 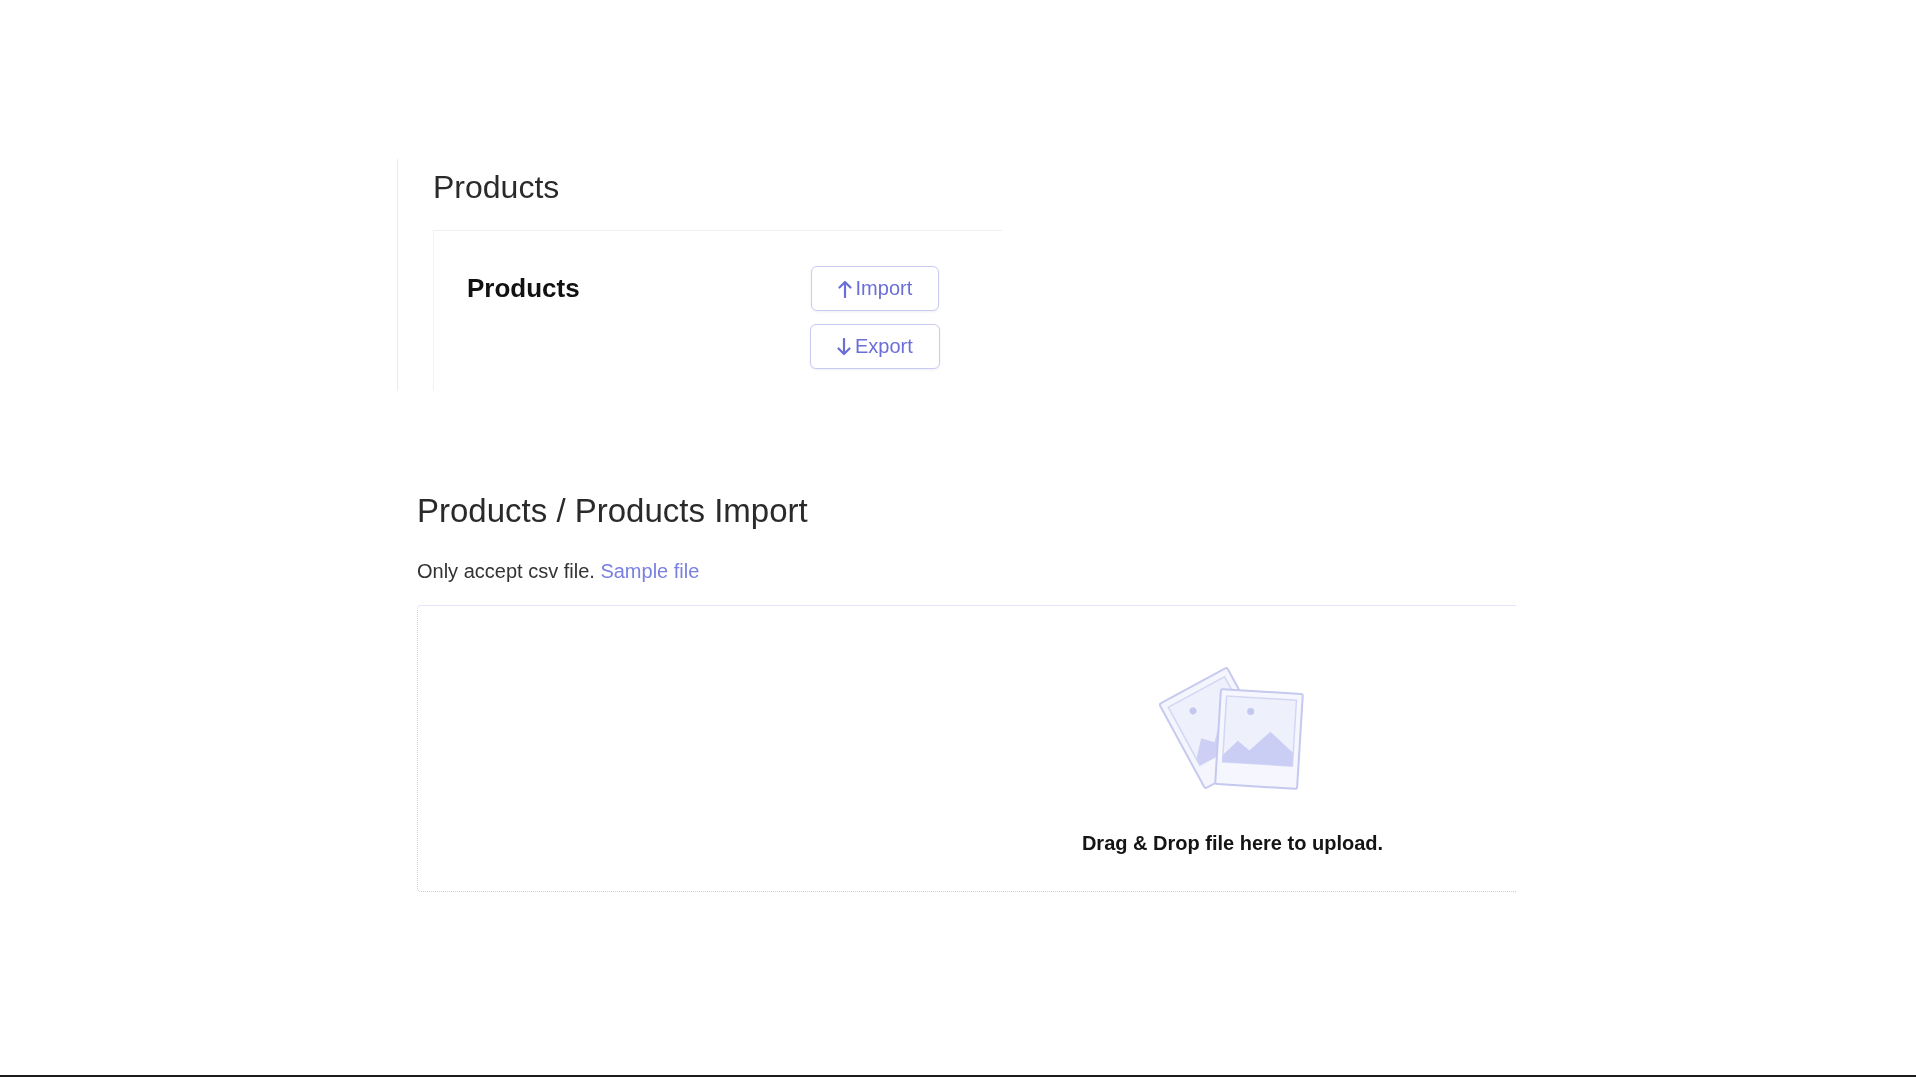 What do you see at coordinates (875, 288) in the screenshot?
I see `import-button: Import` at bounding box center [875, 288].